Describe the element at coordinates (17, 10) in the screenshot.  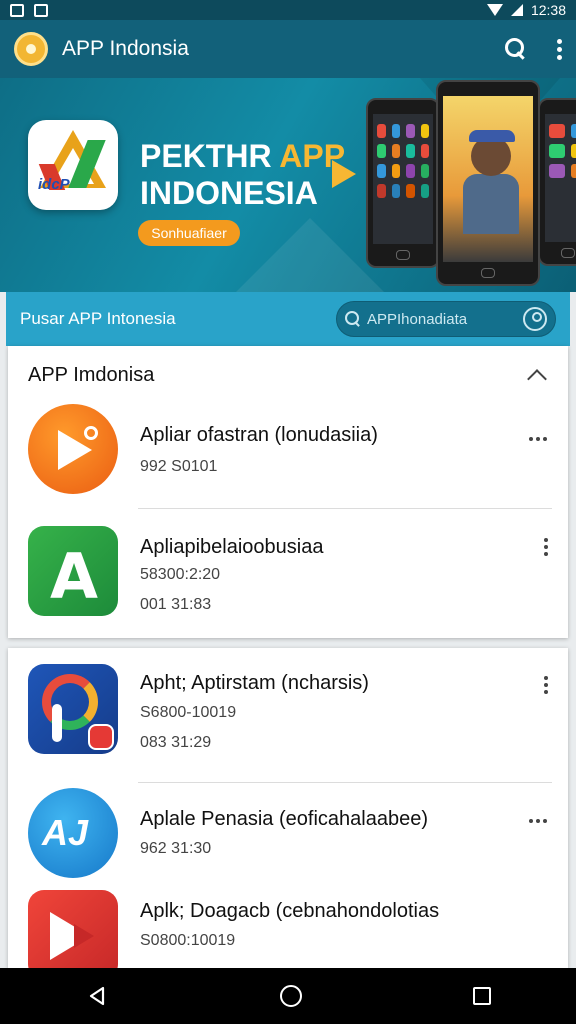
I see `notification-icon` at that location.